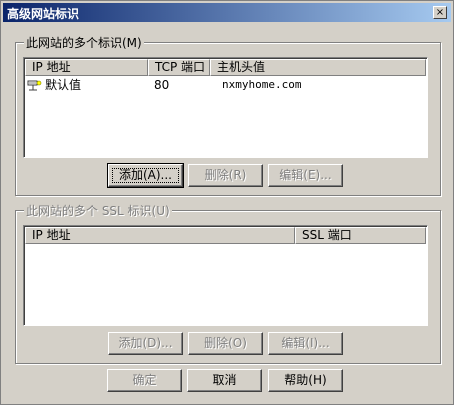 The width and height of the screenshot is (454, 405). What do you see at coordinates (35, 87) in the screenshot?
I see `network-icon` at bounding box center [35, 87].